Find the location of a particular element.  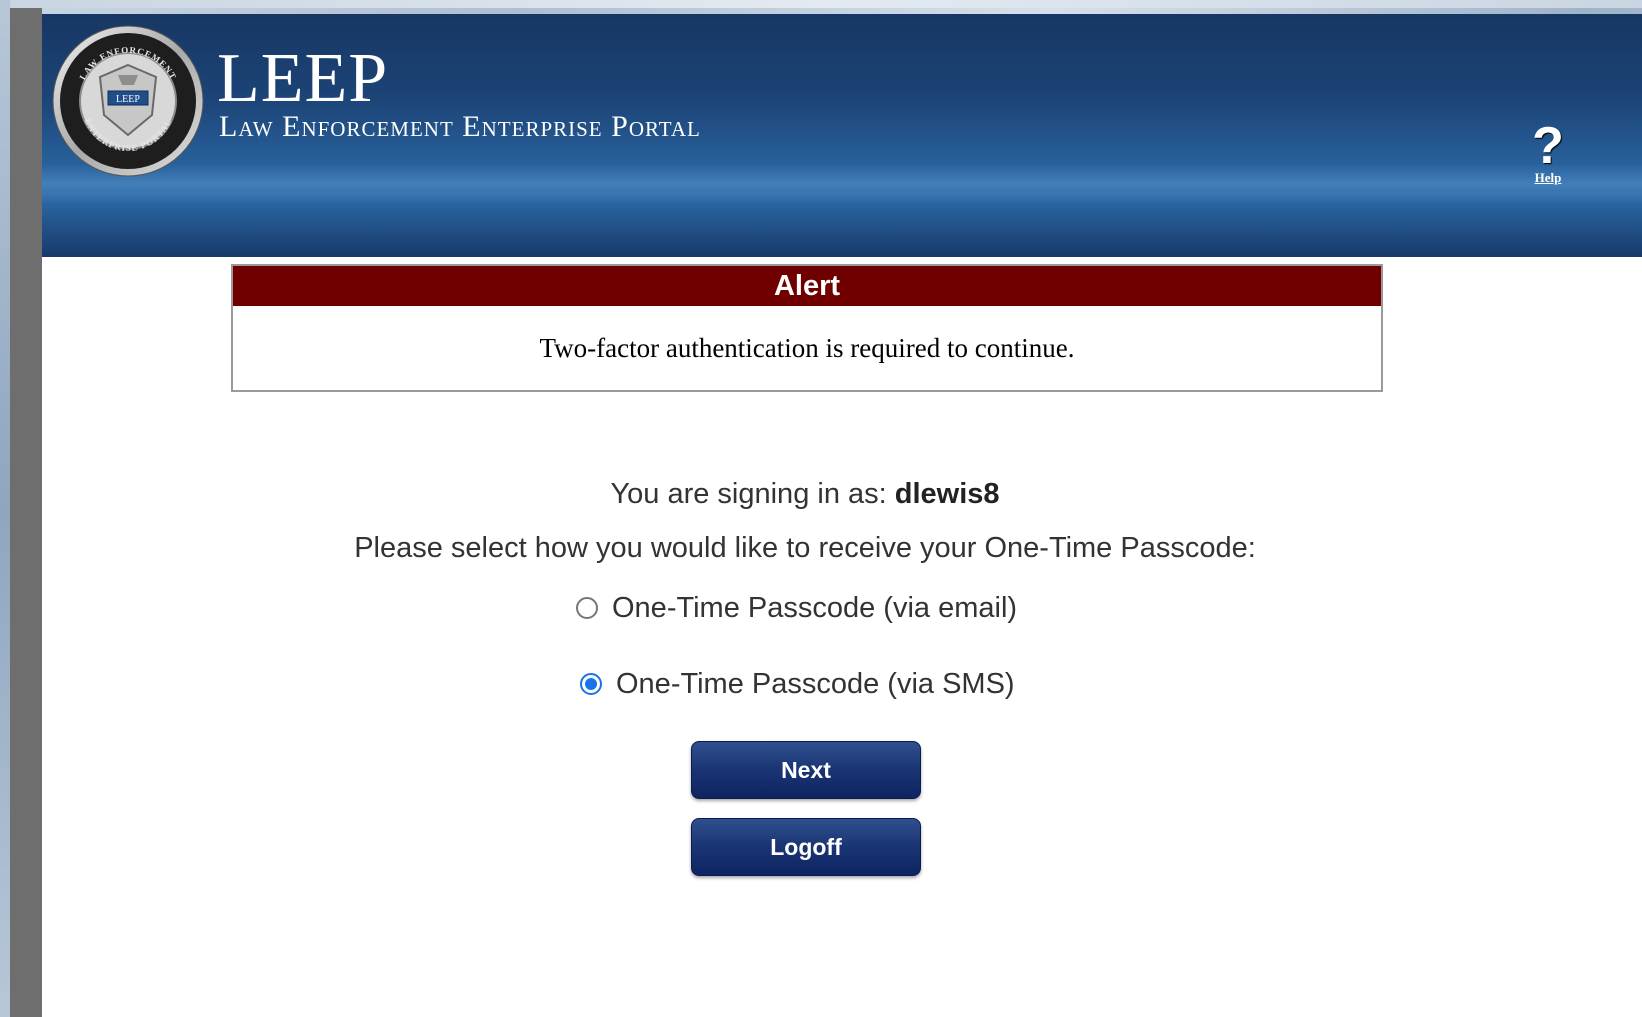

header-shine is located at coordinates (842, 184).